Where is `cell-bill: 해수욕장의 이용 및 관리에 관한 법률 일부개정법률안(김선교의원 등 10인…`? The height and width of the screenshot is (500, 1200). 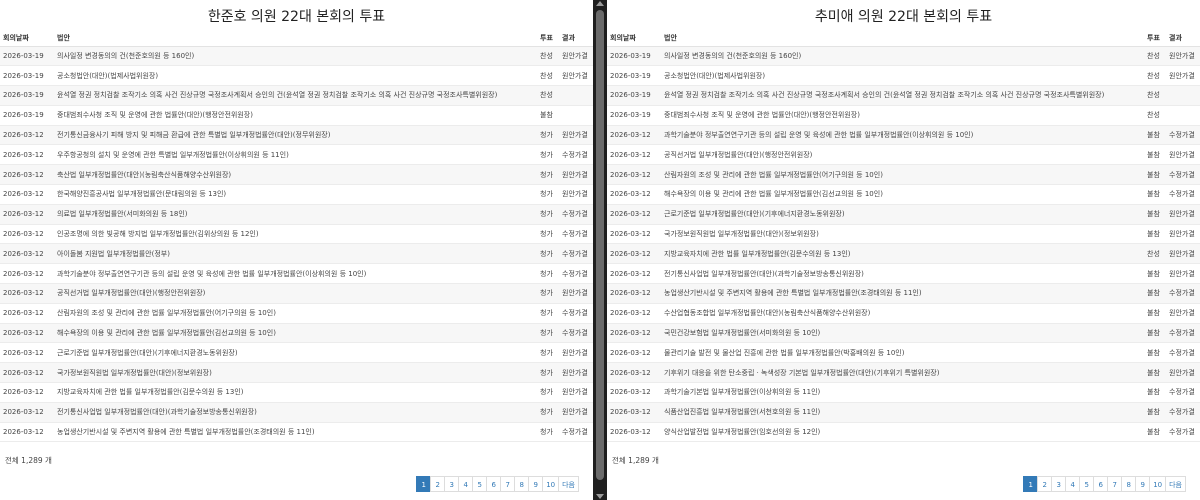
cell-bill: 해수욕장의 이용 및 관리에 관한 법률 일부개정법률안(김선교의원 등 10인… is located at coordinates (902, 194).